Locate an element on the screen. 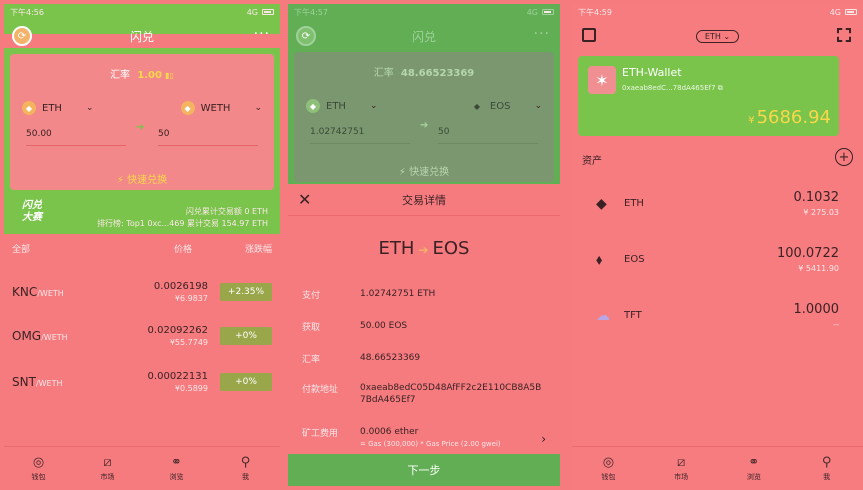  detail-key: 付款地址 is located at coordinates (320, 390).